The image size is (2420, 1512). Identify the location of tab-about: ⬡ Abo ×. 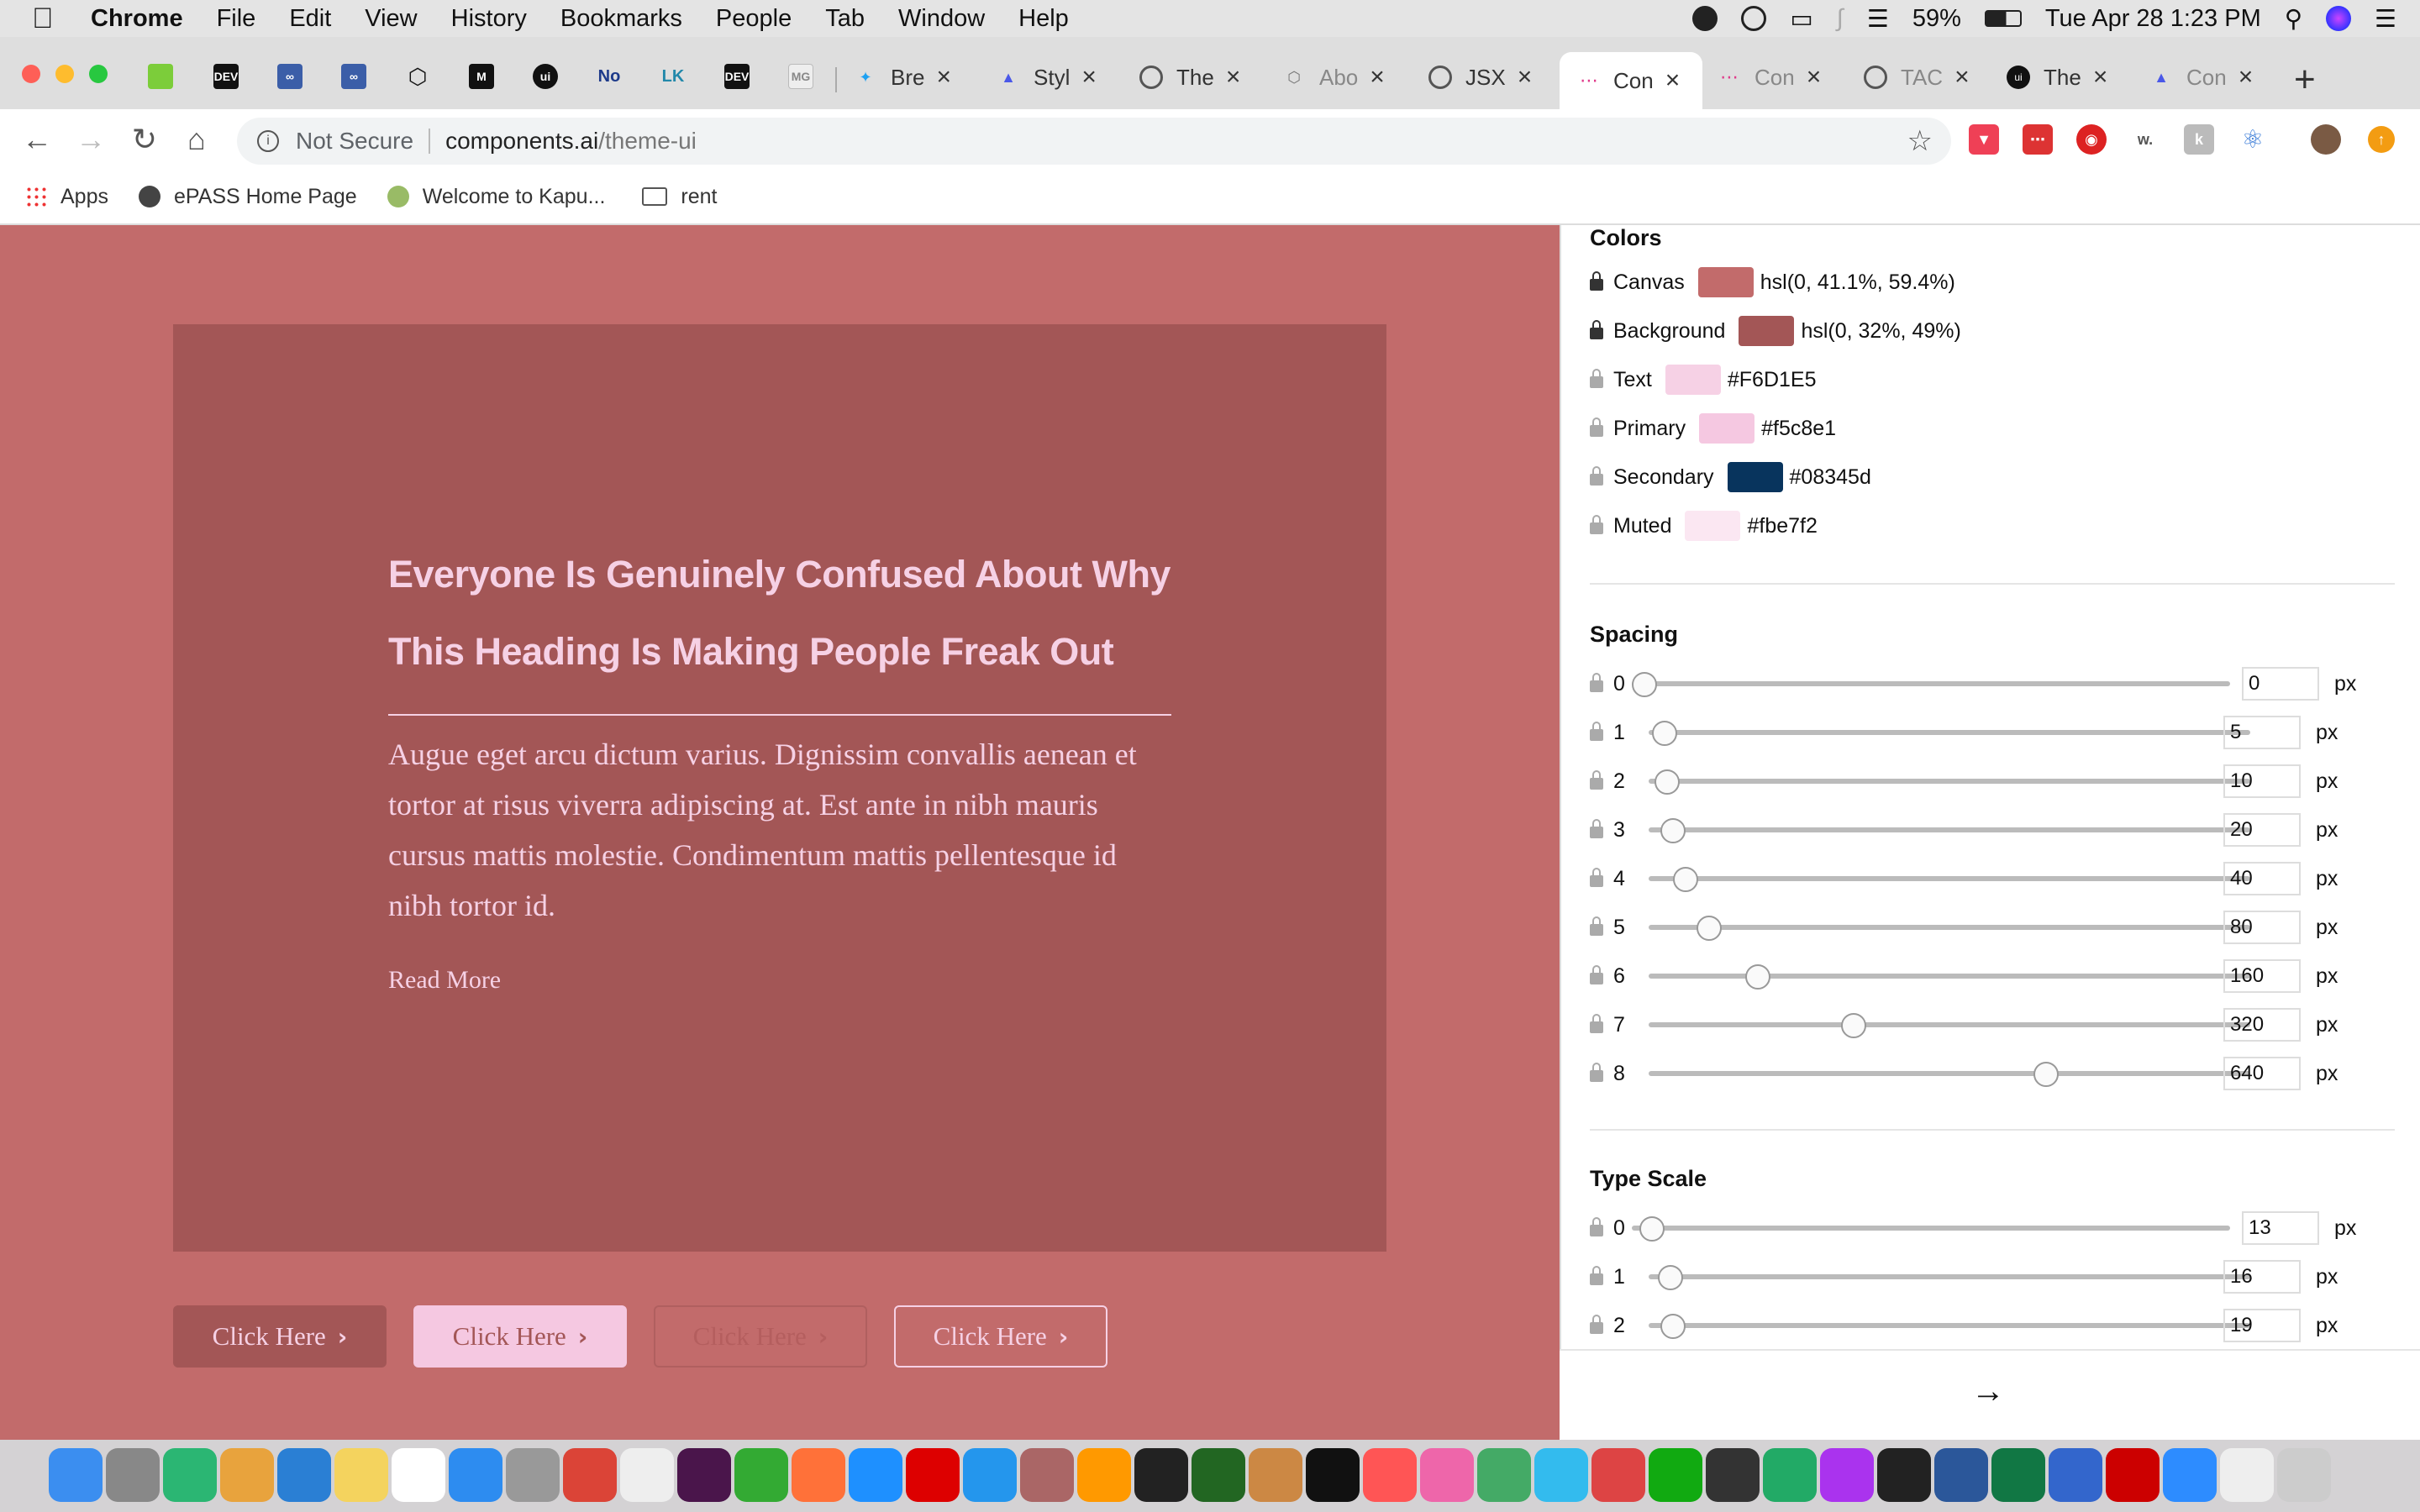
(1345, 77).